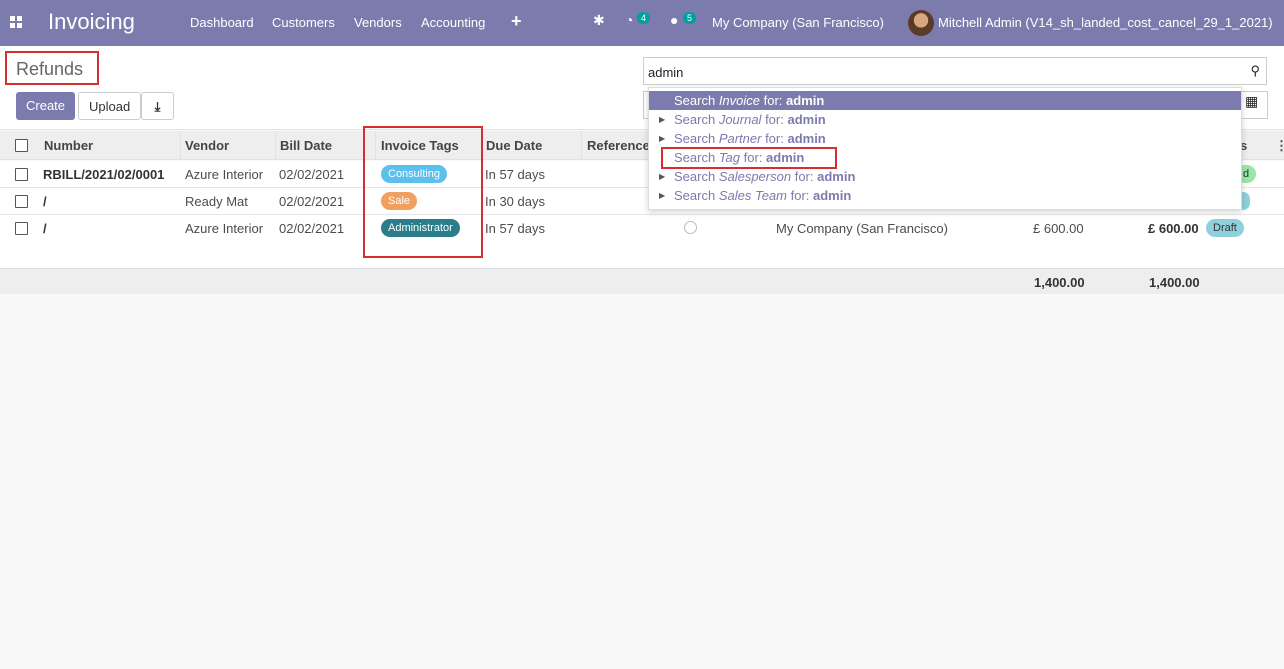 Image resolution: width=1284 pixels, height=669 pixels. What do you see at coordinates (157, 106) in the screenshot?
I see `download-icon: ⤓` at bounding box center [157, 106].